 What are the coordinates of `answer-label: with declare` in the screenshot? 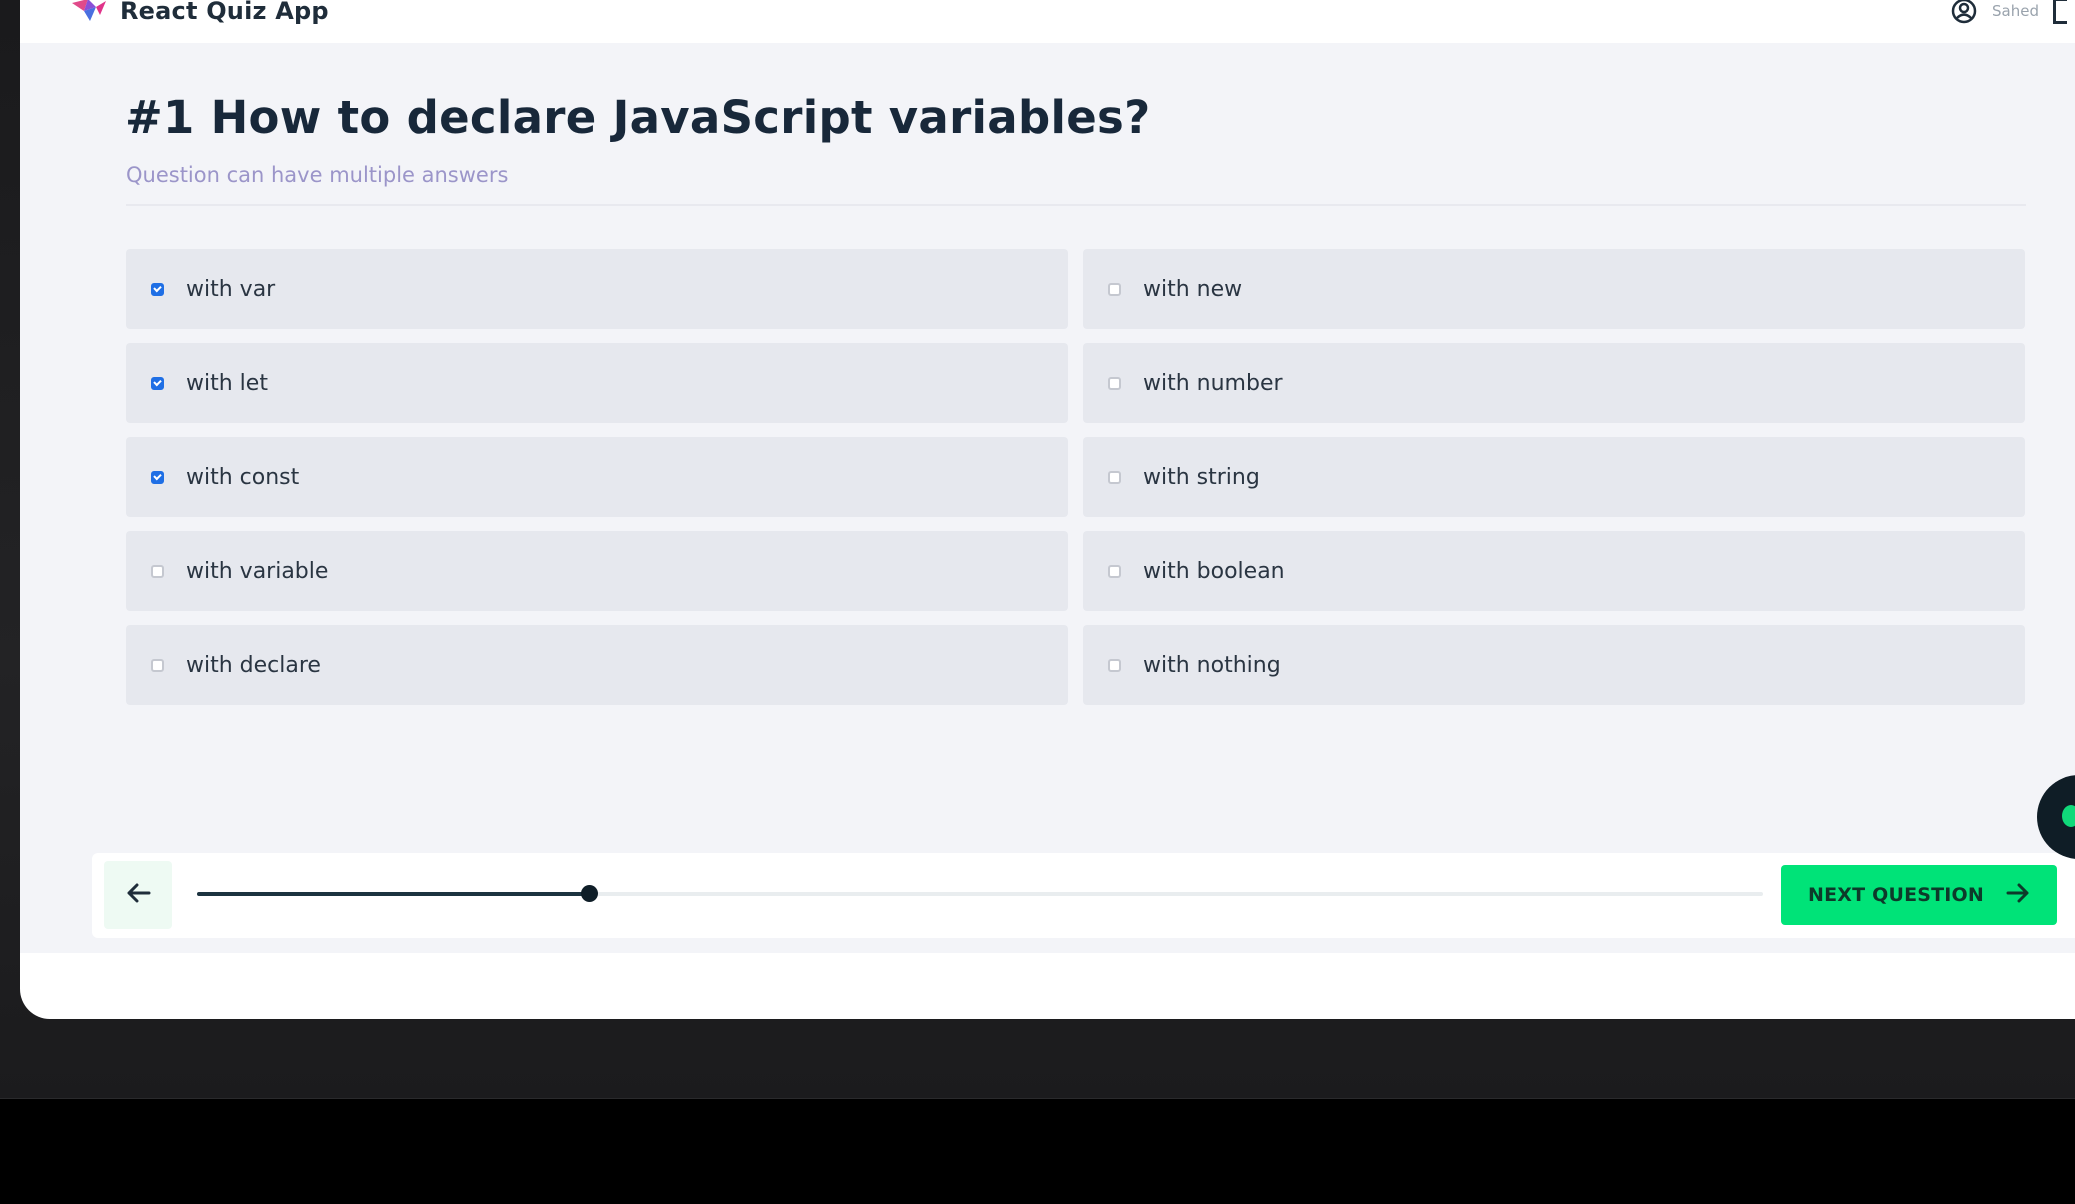 It's located at (253, 665).